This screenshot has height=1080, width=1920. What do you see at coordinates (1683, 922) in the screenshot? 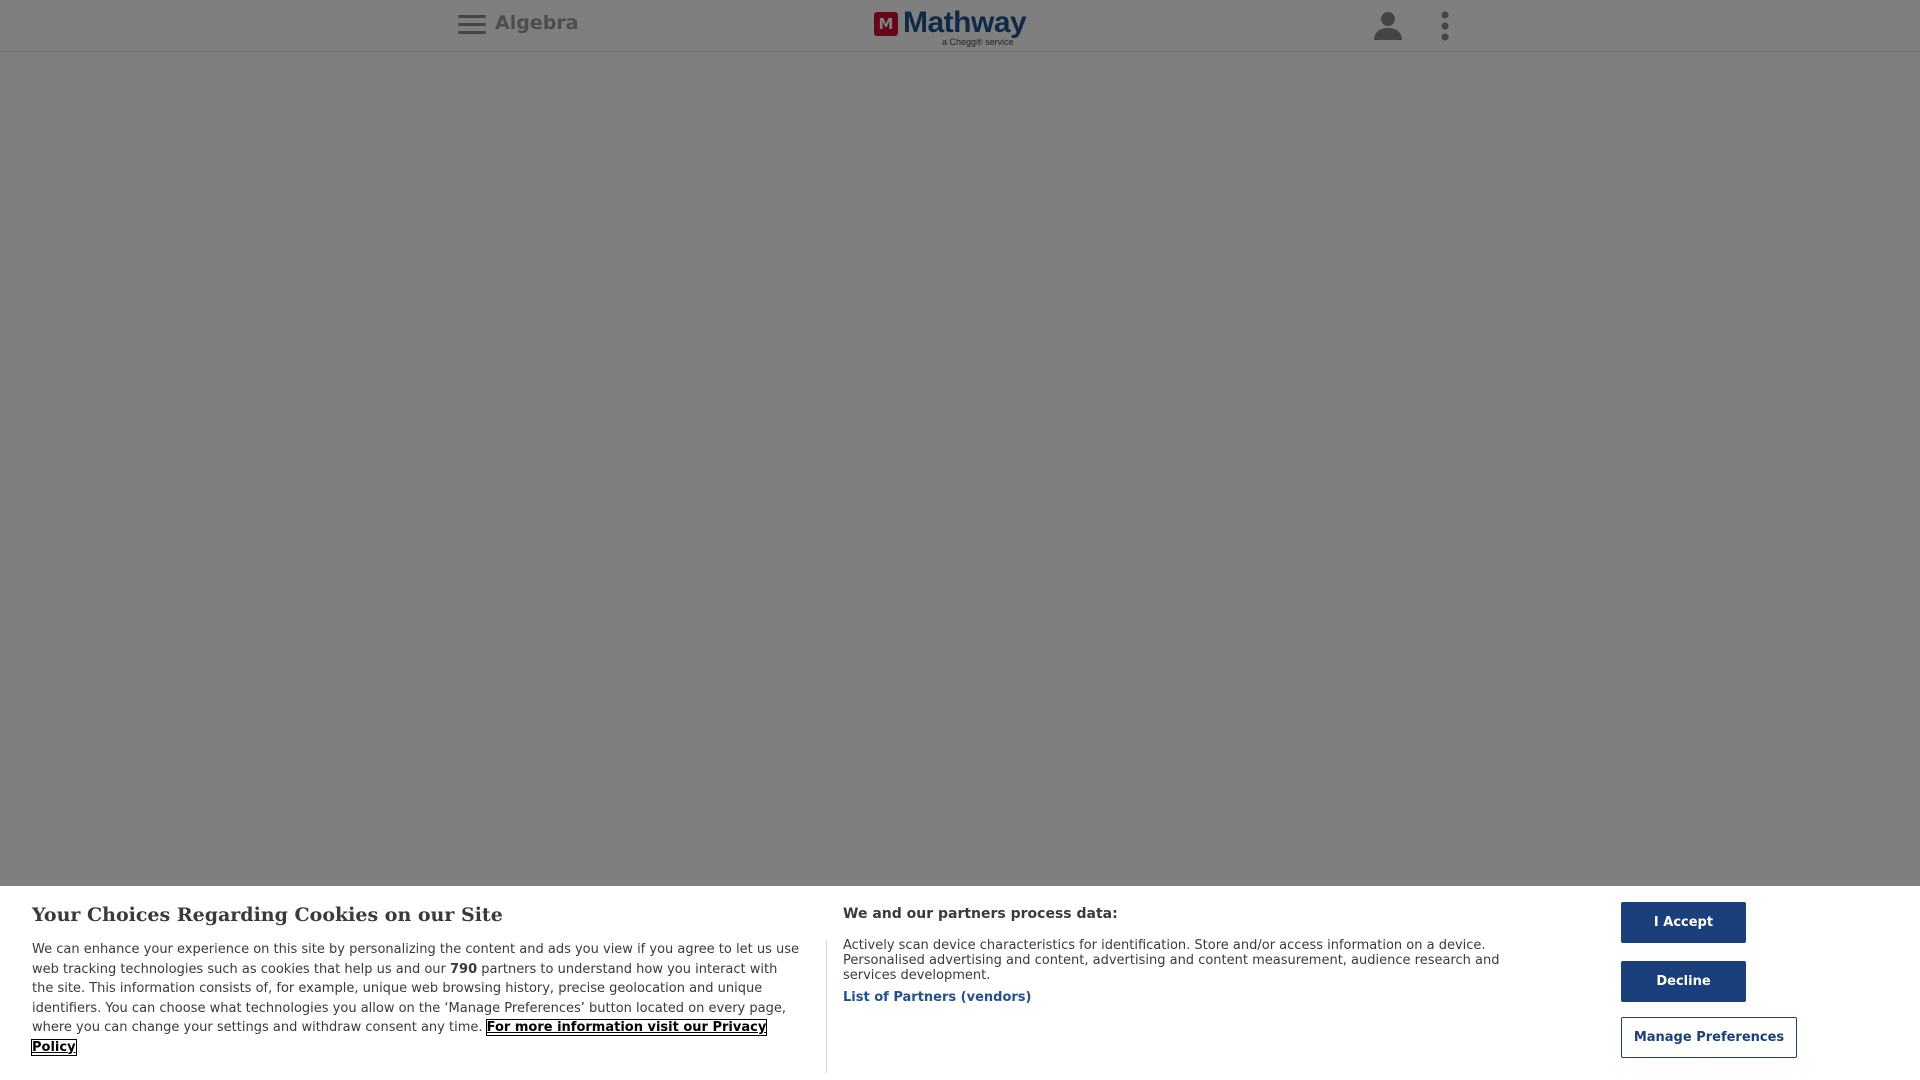
I see `accept-cookies-button: I Accept` at bounding box center [1683, 922].